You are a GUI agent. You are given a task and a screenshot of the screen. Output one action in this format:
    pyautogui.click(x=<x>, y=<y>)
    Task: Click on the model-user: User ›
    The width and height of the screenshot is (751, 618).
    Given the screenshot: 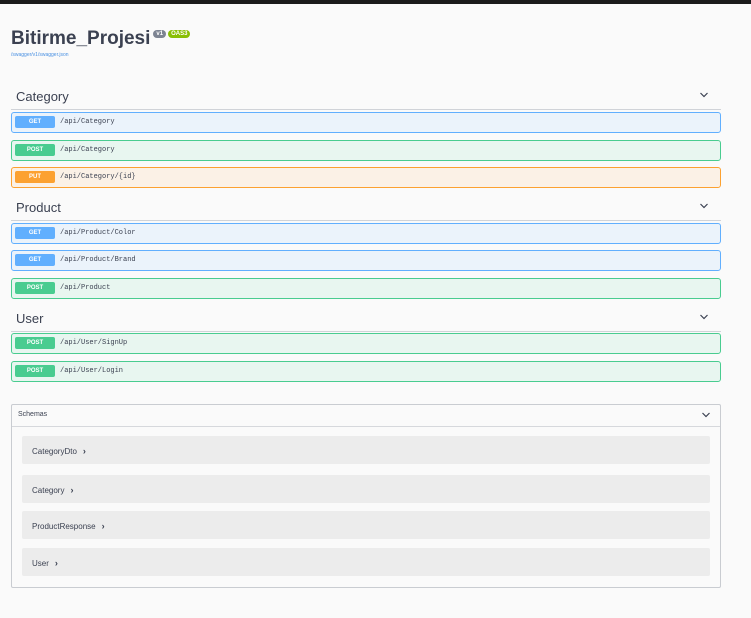 What is the action you would take?
    pyautogui.click(x=366, y=562)
    